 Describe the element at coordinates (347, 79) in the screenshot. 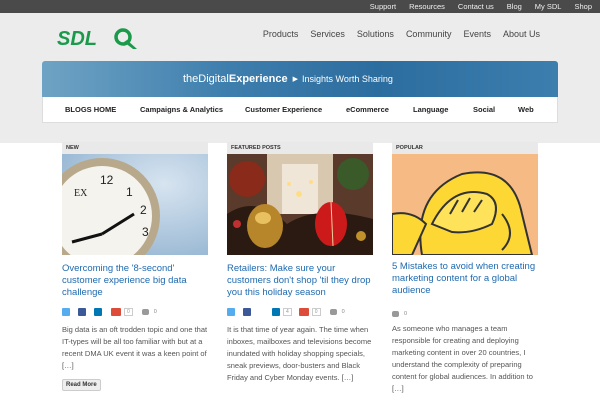

I see `banner-tagline: Insights Worth Sharing` at that location.